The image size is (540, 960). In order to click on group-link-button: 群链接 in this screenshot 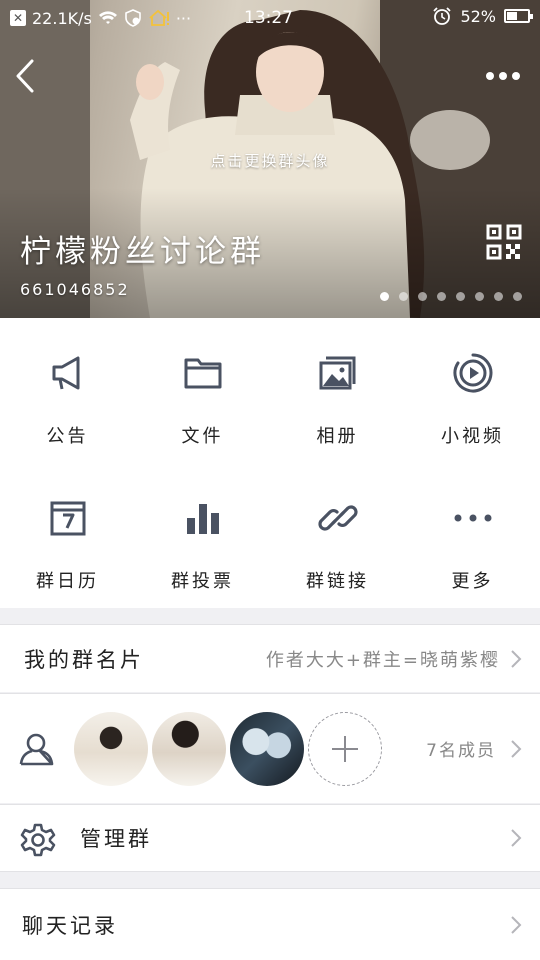, I will do `click(337, 535)`.